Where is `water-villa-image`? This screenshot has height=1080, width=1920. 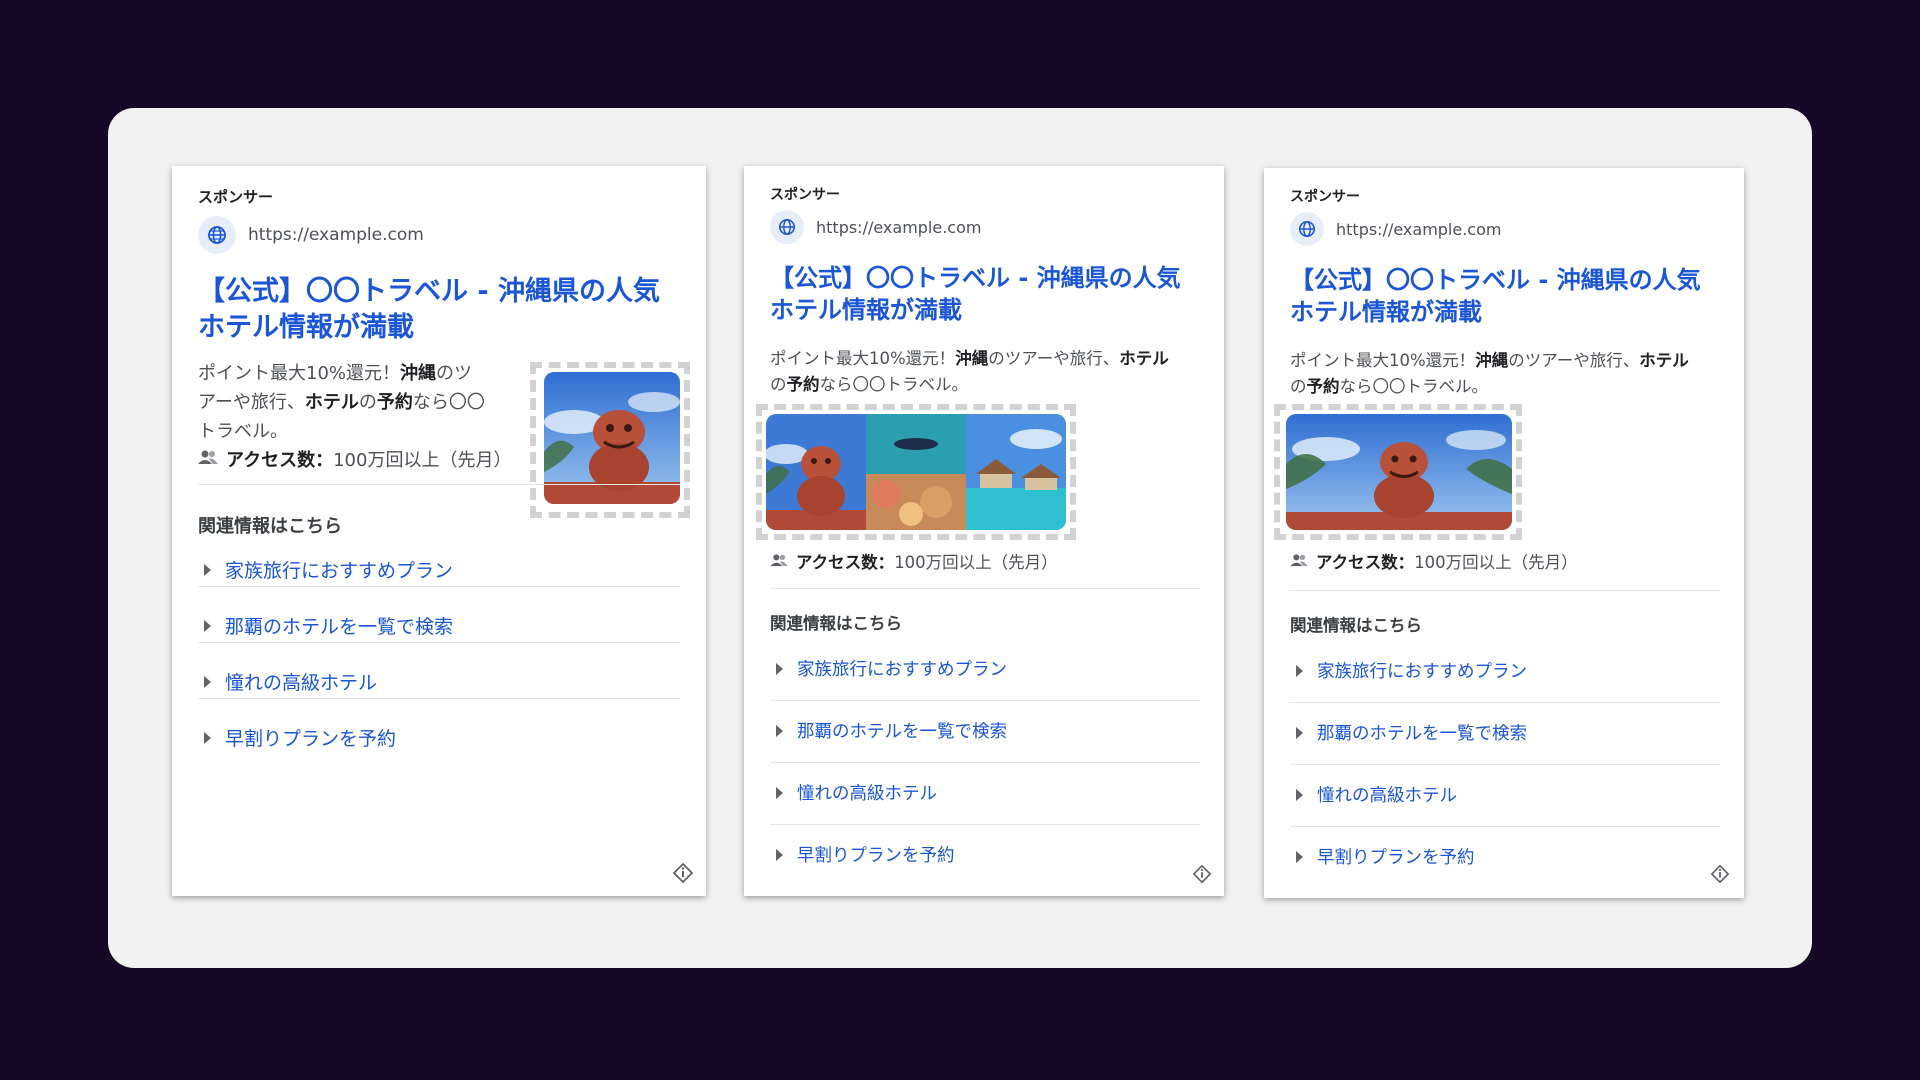 water-villa-image is located at coordinates (1016, 472).